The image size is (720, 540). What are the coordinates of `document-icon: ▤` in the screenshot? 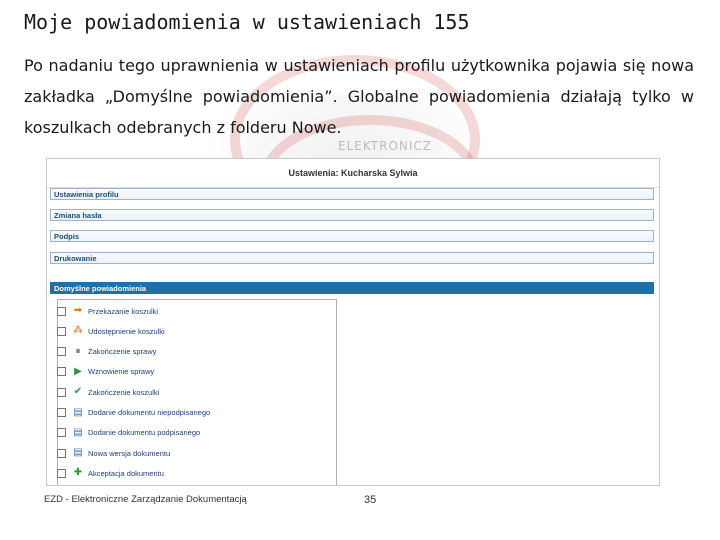 It's located at (78, 412).